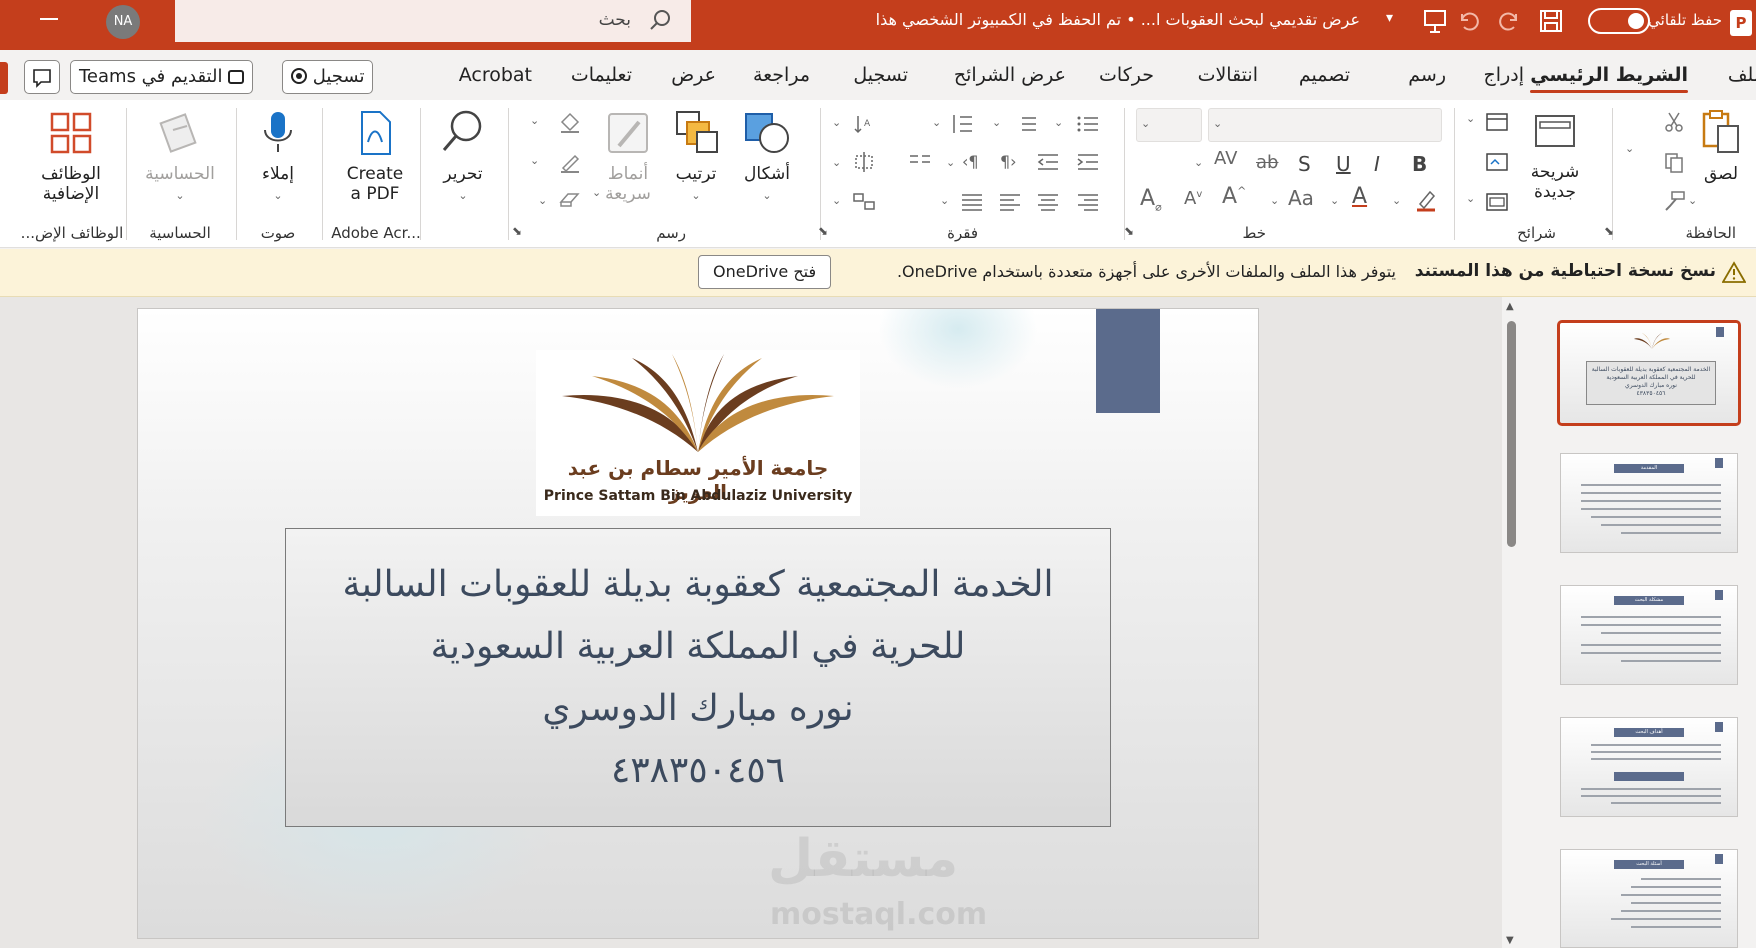 The image size is (1756, 948). Describe the element at coordinates (1609, 78) in the screenshot. I see `tab-home: الشريط الرئيسي` at that location.